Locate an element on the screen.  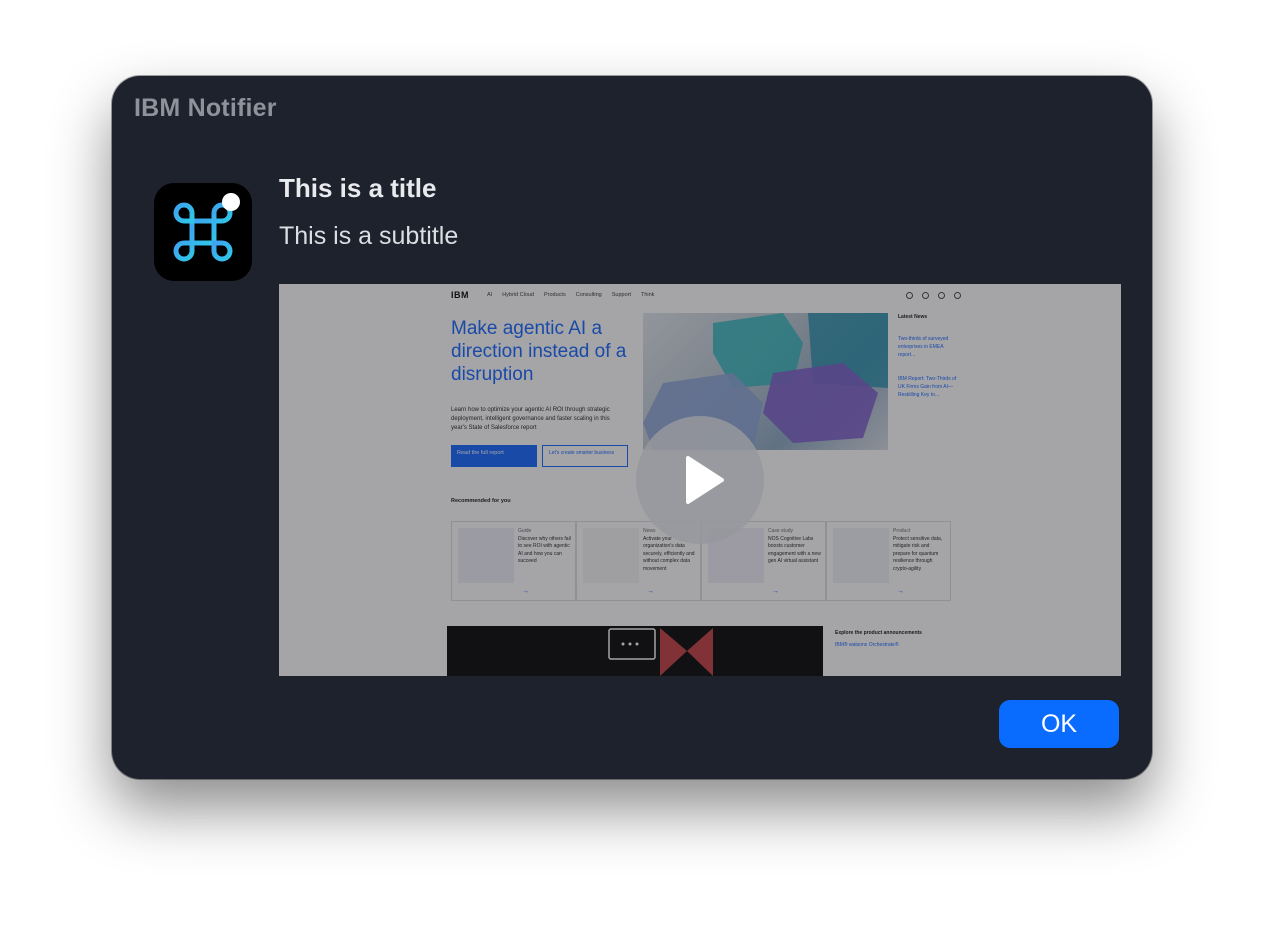
app-title: IBM Notifier is located at coordinates (205, 108).